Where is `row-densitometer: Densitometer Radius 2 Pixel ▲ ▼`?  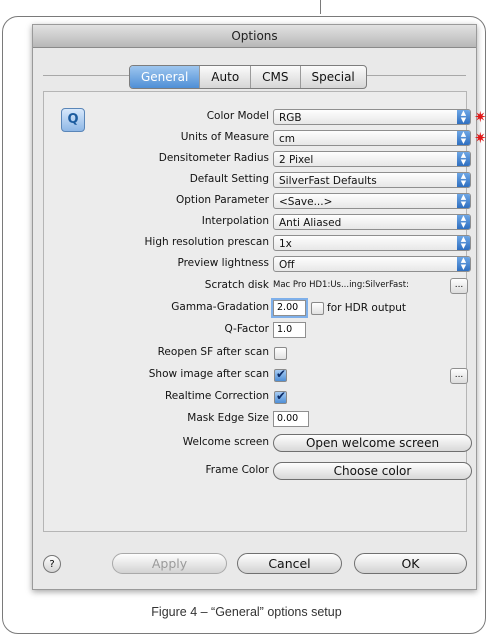
row-densitometer: Densitometer Radius 2 Pixel ▲ ▼ is located at coordinates (257, 160).